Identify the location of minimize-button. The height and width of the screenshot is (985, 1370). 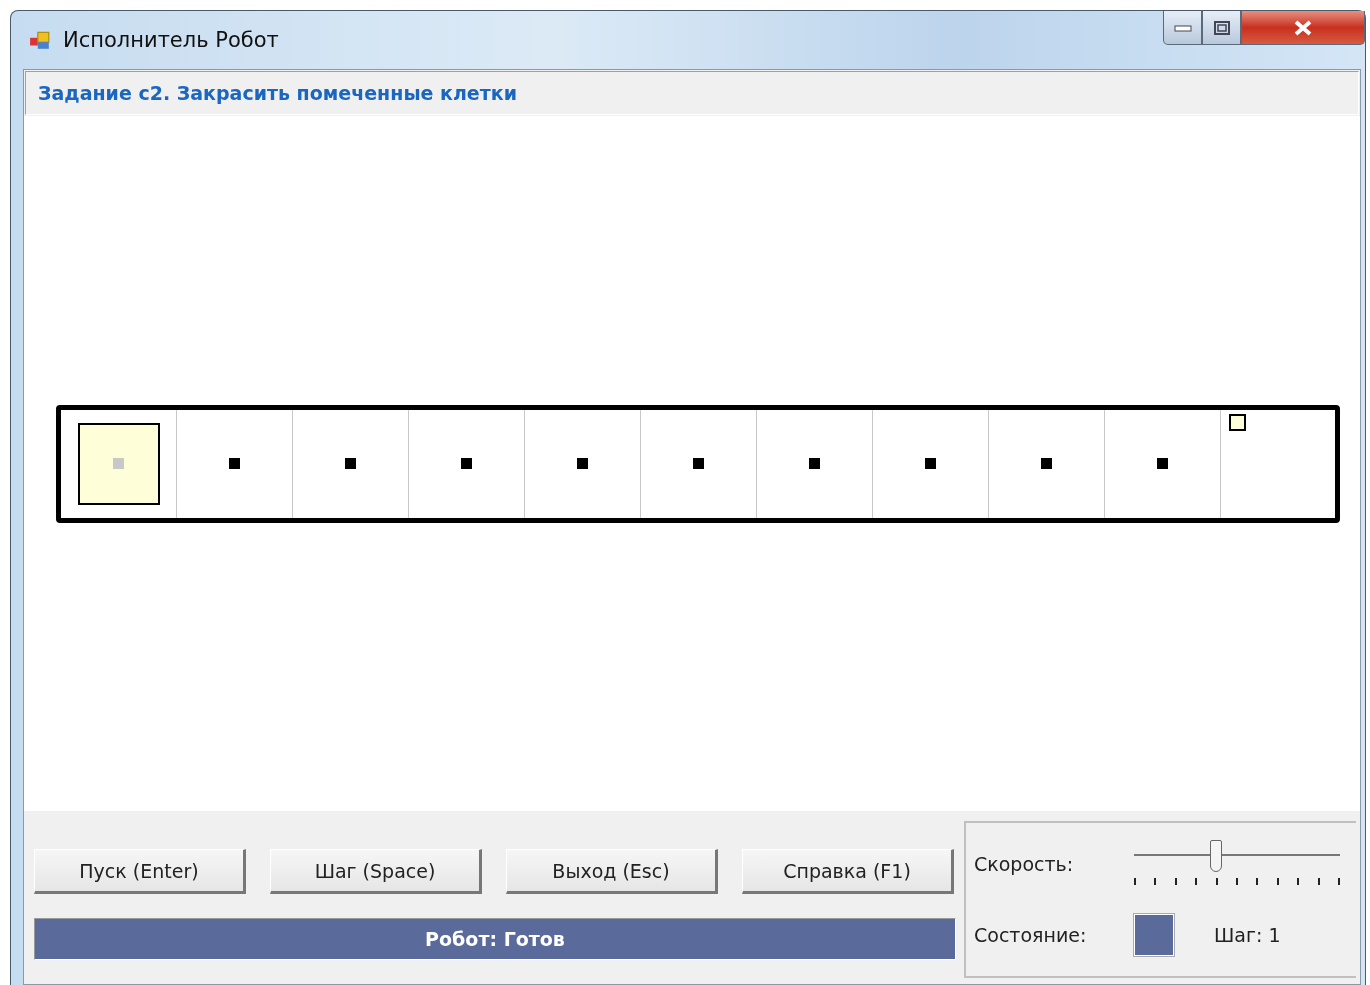
(1182, 28).